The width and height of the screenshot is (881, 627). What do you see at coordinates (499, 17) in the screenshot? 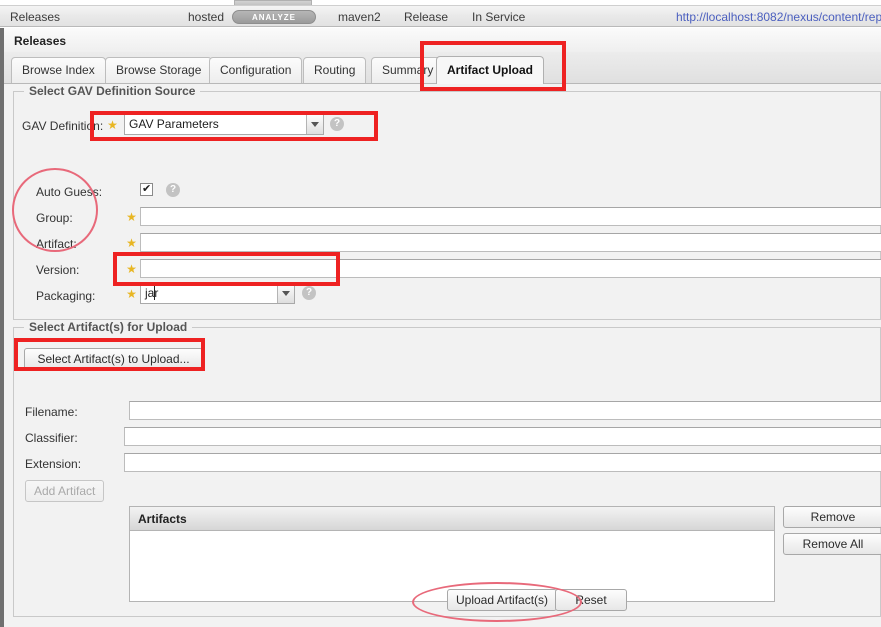
I see `repo-status: In Service` at bounding box center [499, 17].